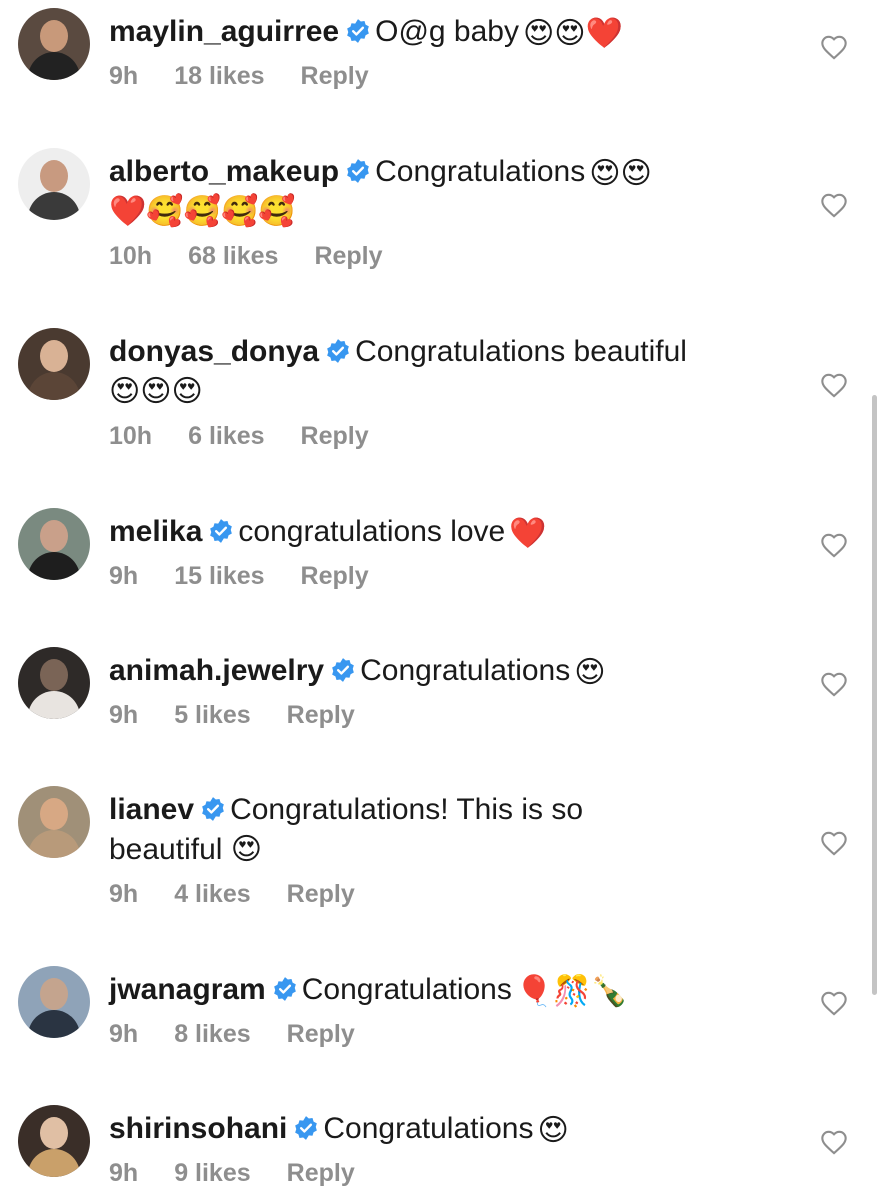 This screenshot has height=1200, width=883. I want to click on comment-text-line: lianev Congratulations! This is so, so click(449, 810).